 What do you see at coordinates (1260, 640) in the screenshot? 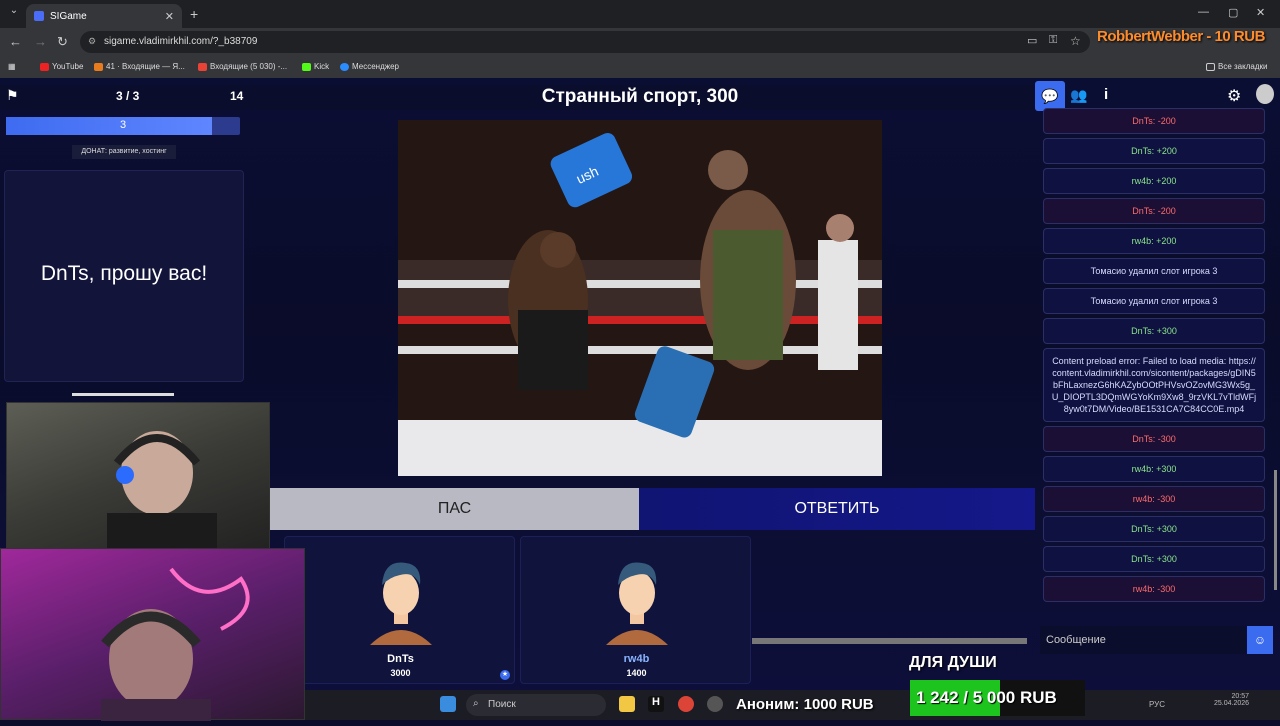
I see `emoji-button-icon: ☺` at bounding box center [1260, 640].